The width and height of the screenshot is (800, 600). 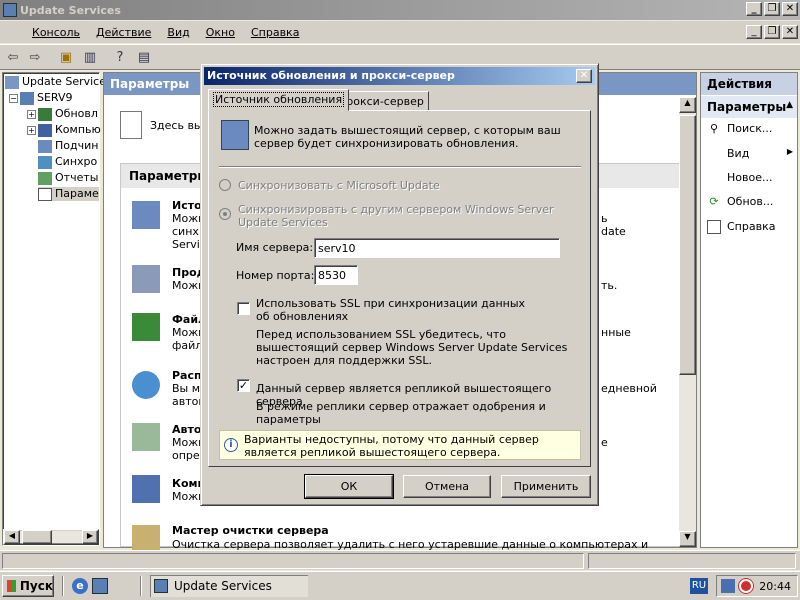 What do you see at coordinates (100, 586) in the screenshot?
I see `quicklaunch-icon` at bounding box center [100, 586].